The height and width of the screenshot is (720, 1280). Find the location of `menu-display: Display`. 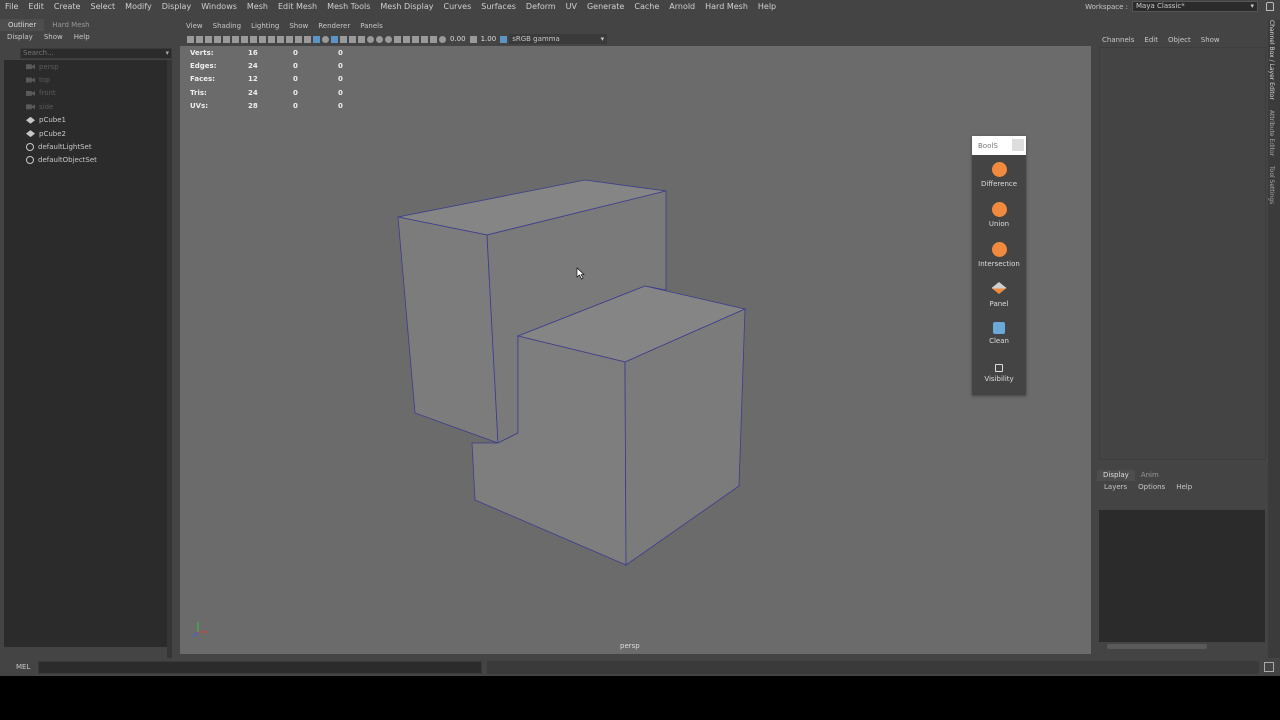

menu-display: Display is located at coordinates (177, 6).